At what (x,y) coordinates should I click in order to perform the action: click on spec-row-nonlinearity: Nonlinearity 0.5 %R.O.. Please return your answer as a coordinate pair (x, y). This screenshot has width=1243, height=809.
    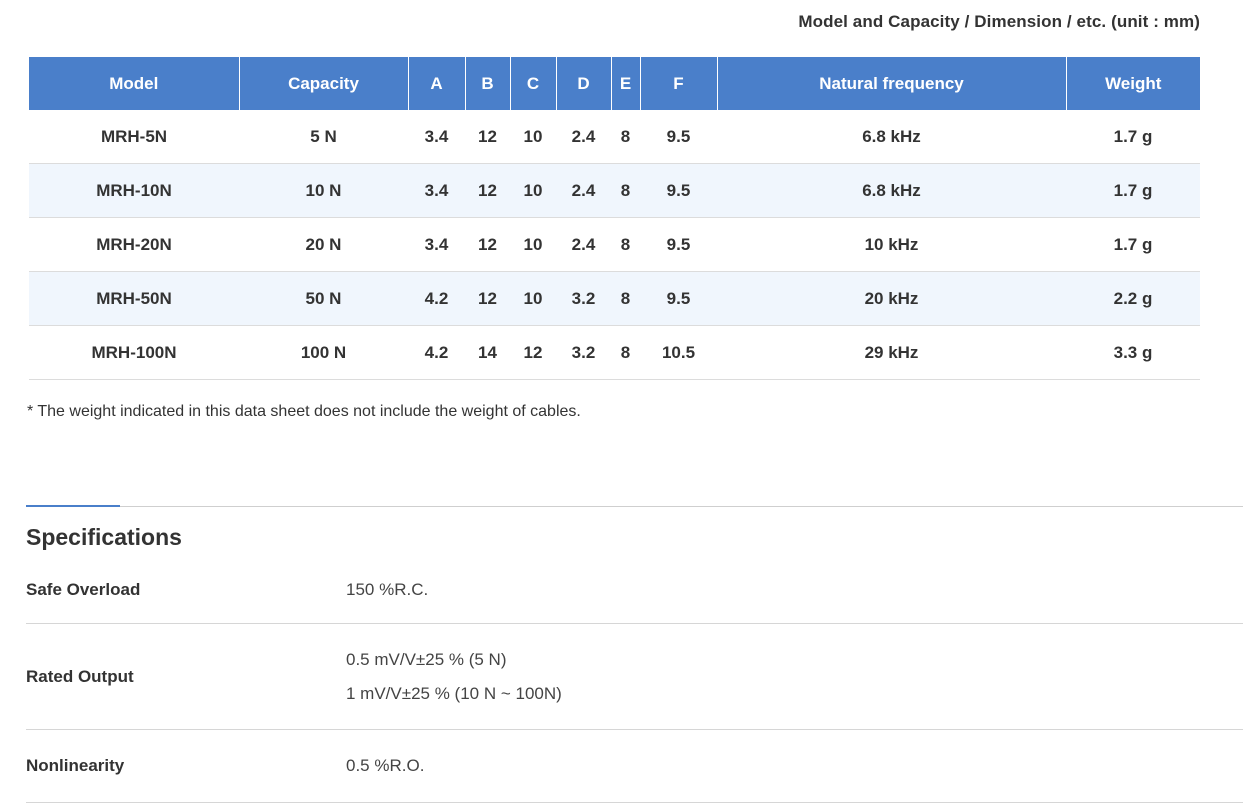
    Looking at the image, I should click on (634, 766).